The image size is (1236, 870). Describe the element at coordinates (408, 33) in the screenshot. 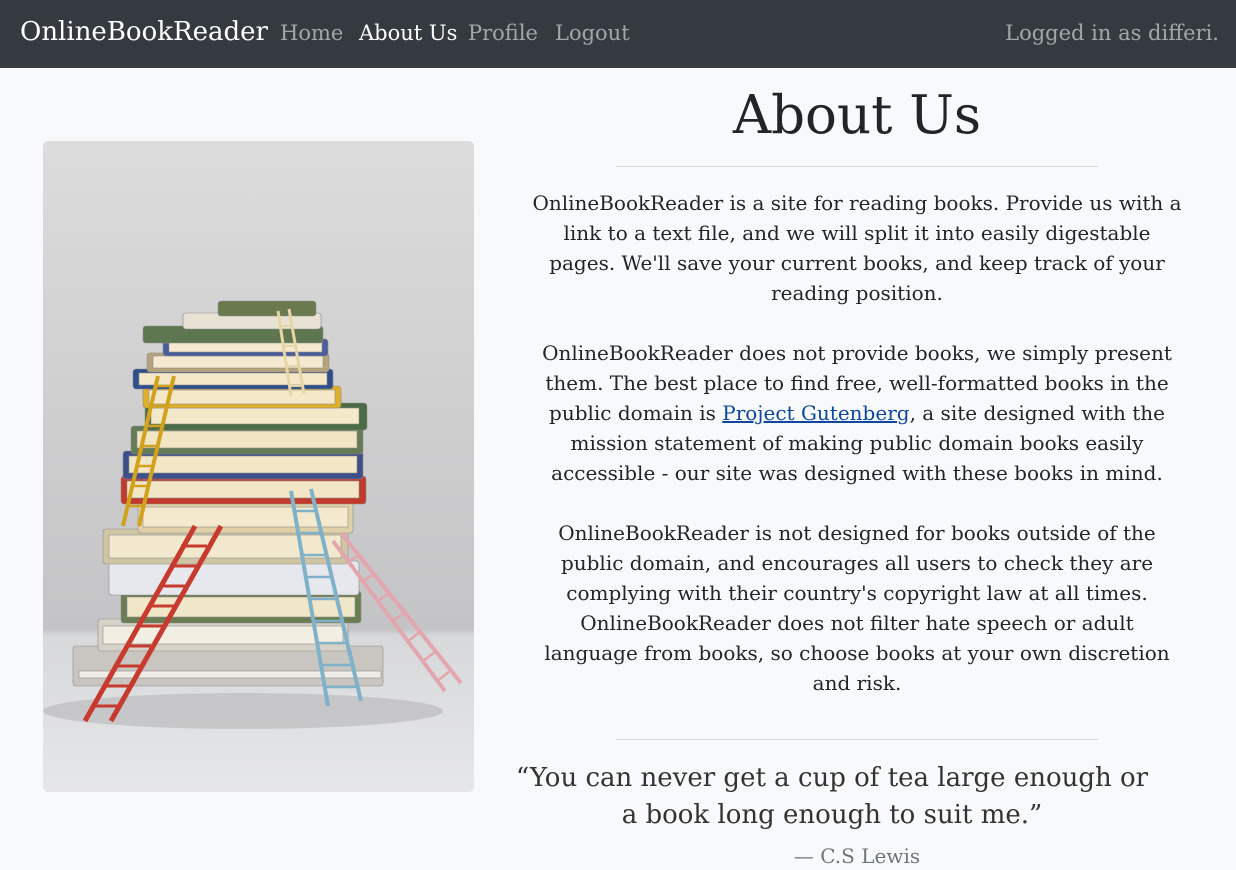

I see `nav-about-us: About Us` at that location.